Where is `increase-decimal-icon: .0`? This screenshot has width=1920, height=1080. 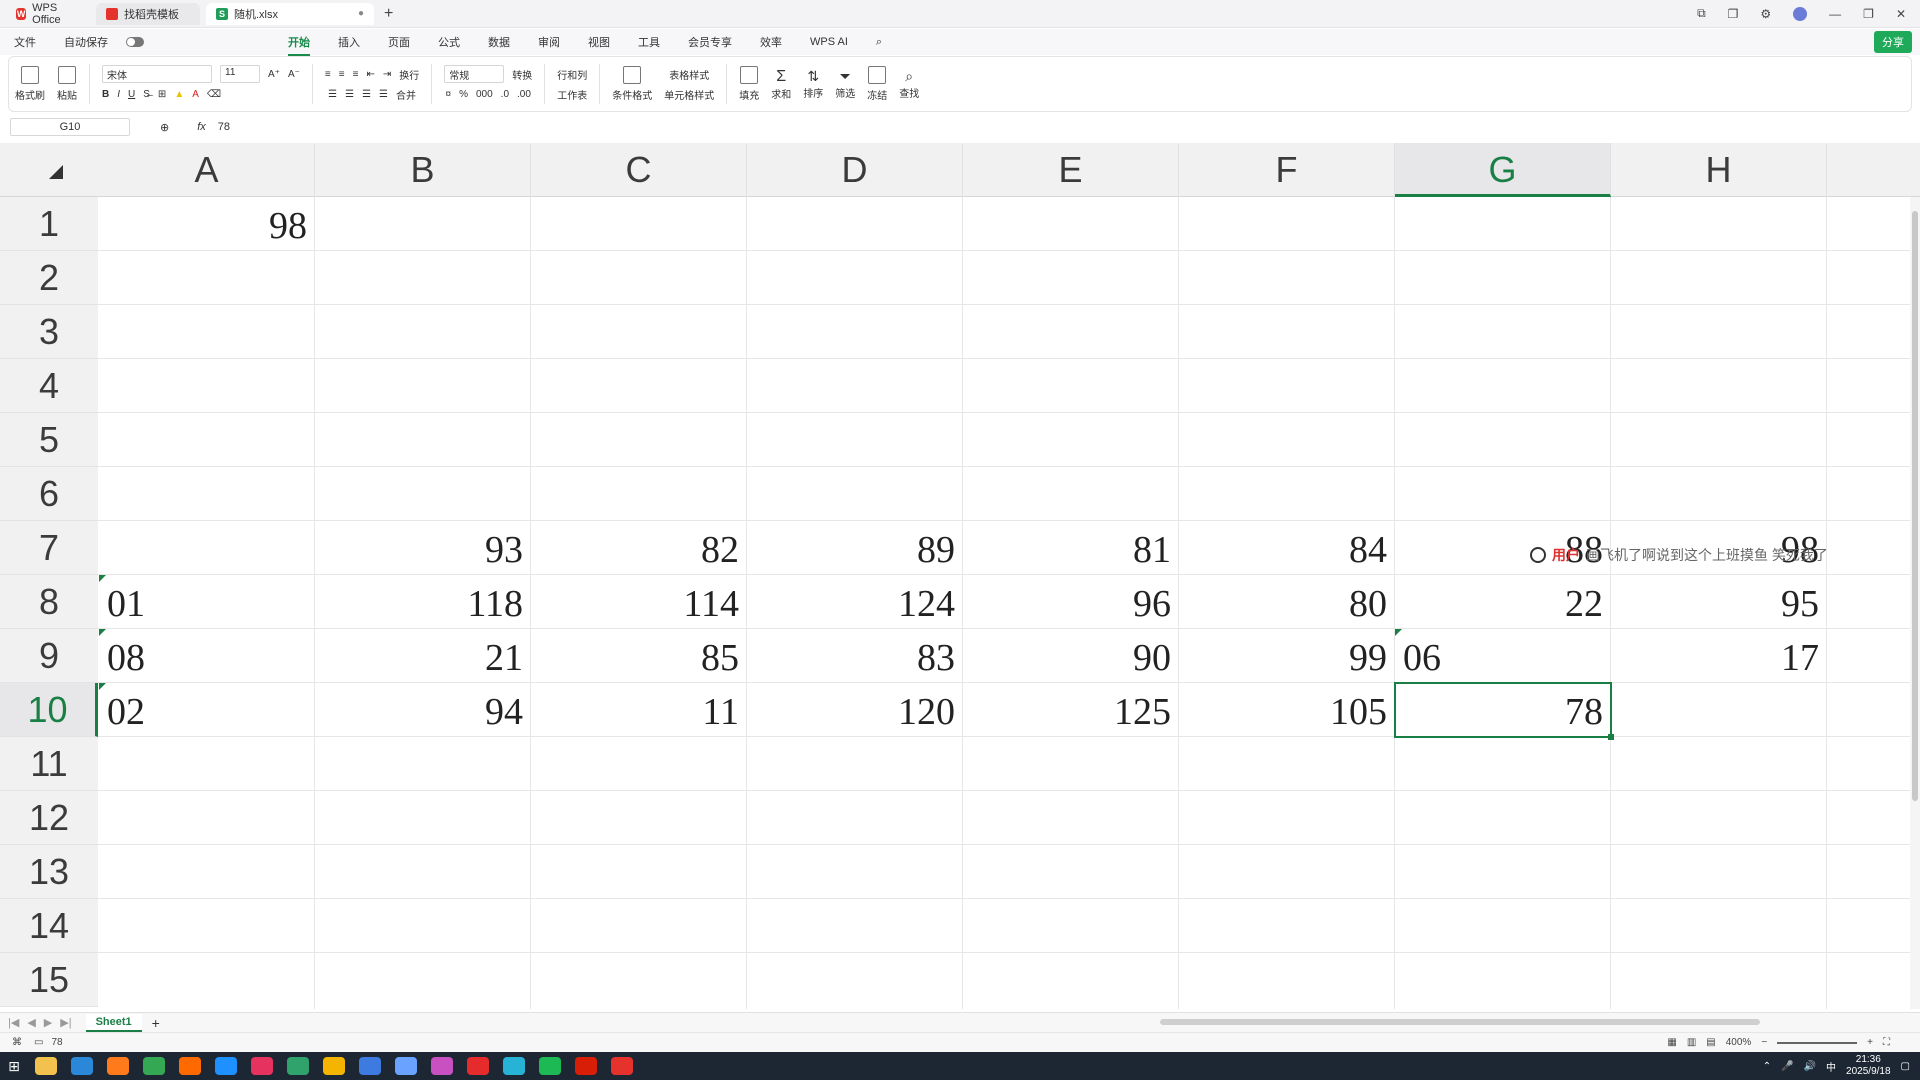
increase-decimal-icon: .0 is located at coordinates (505, 94).